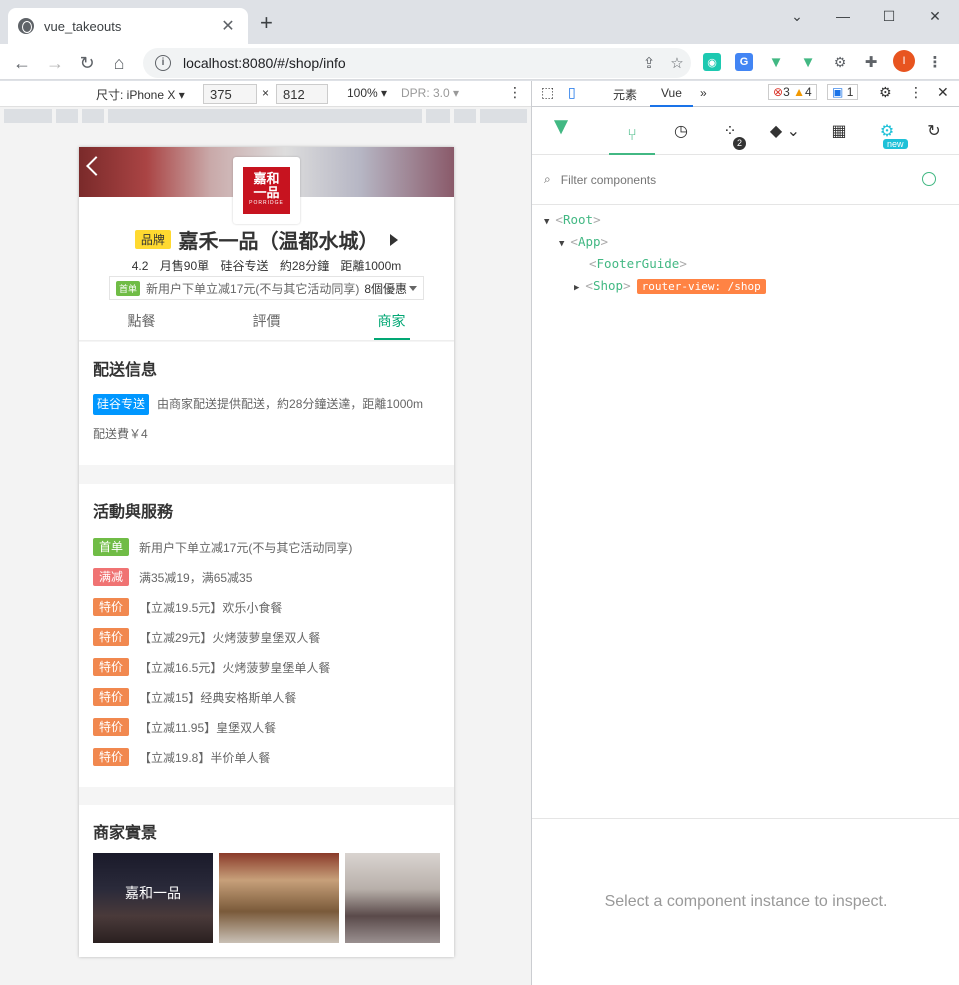 This screenshot has width=959, height=985. Describe the element at coordinates (797, 16) in the screenshot. I see `minimize-button: ⌄` at that location.